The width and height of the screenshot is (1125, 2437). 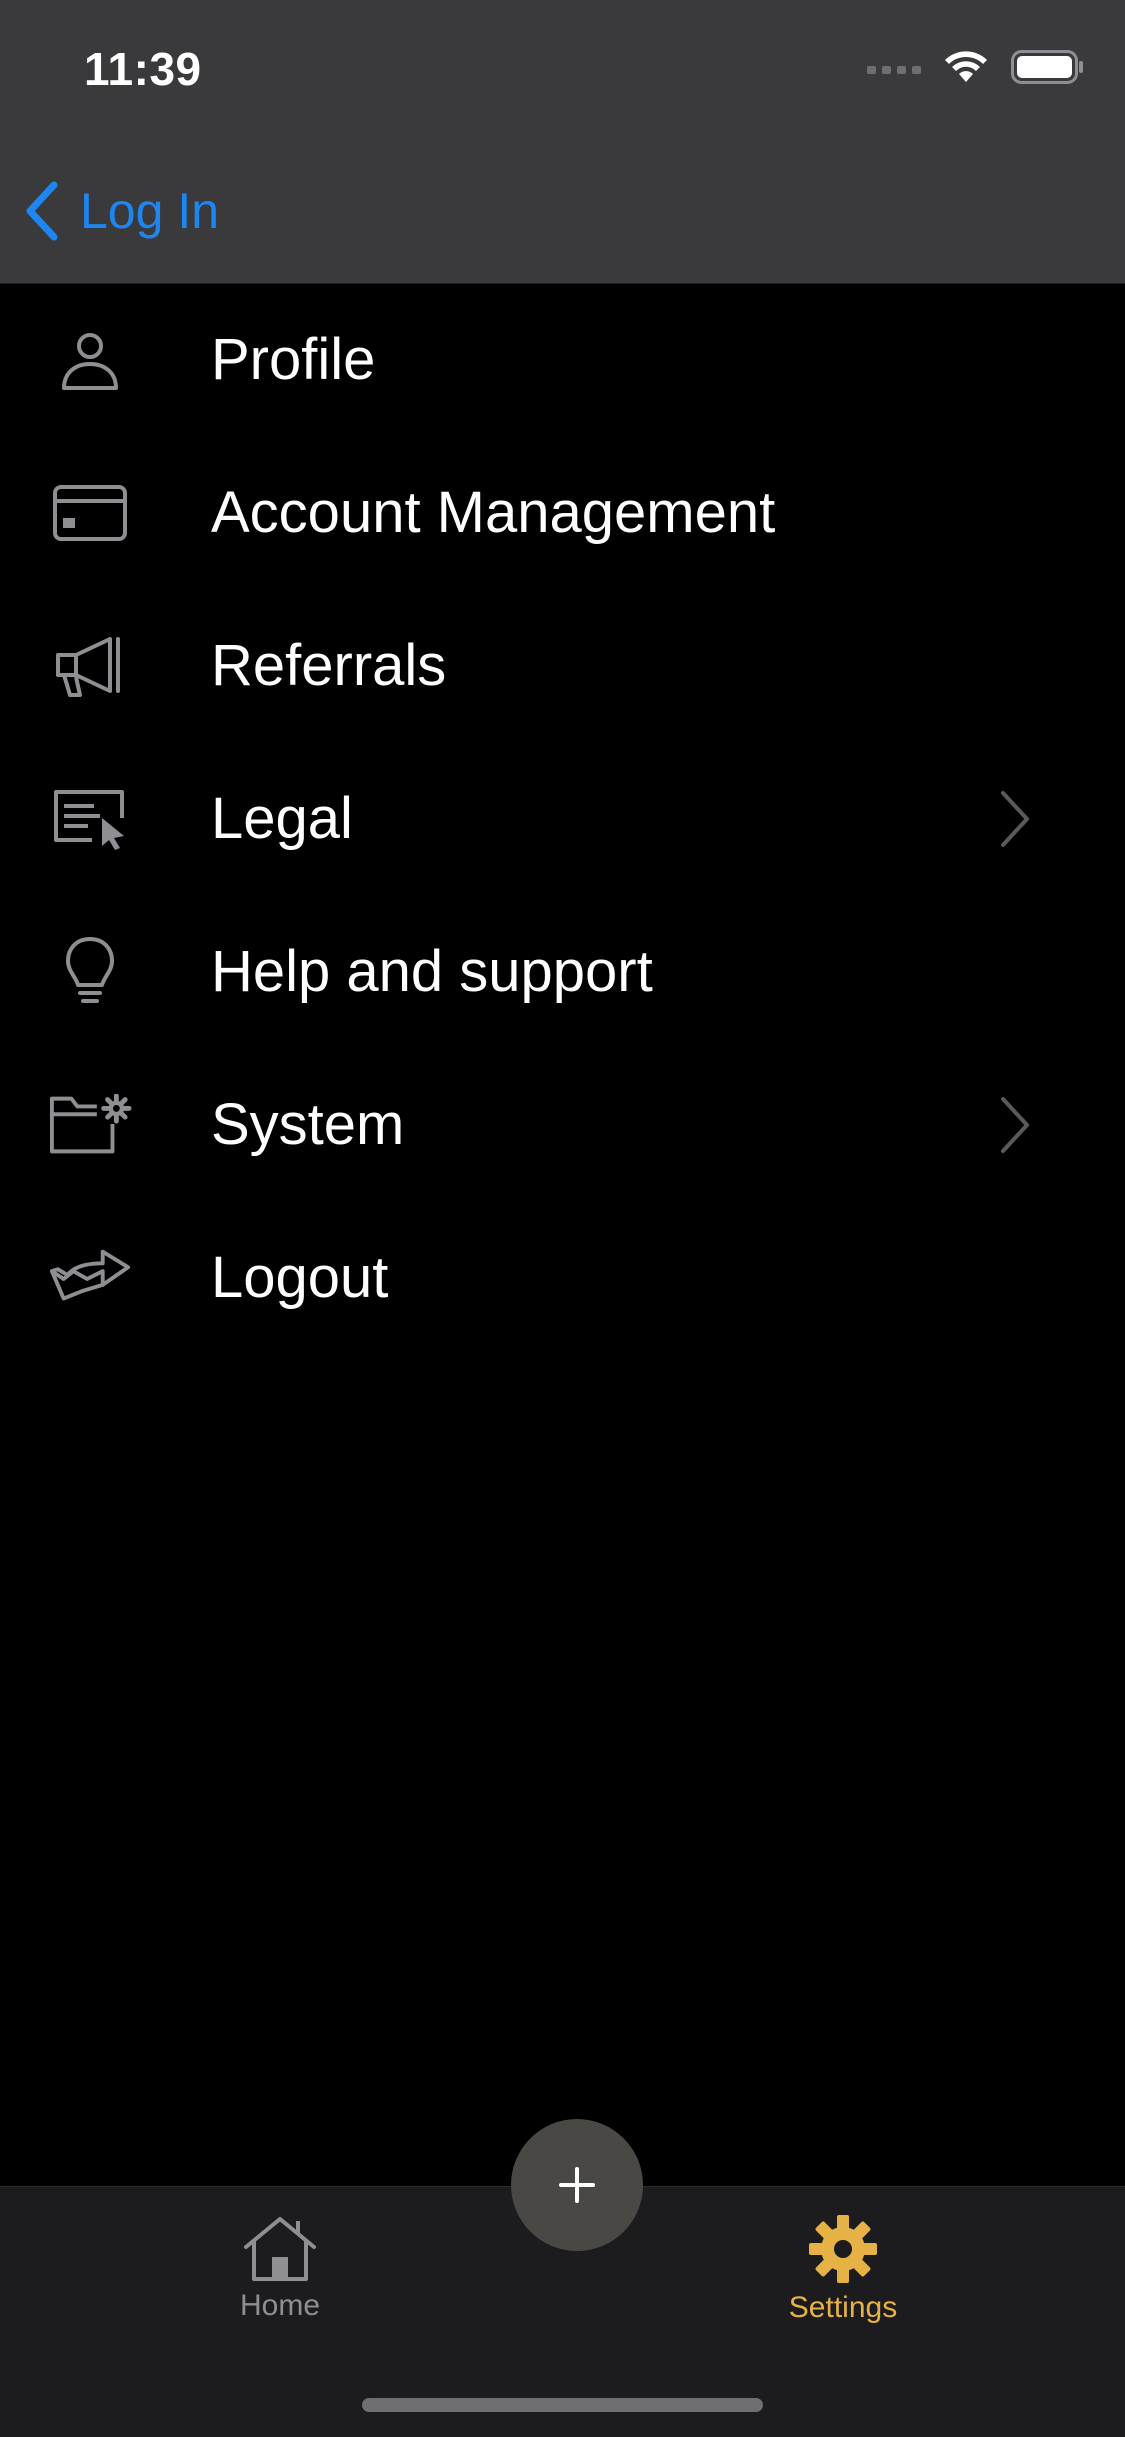 I want to click on menu-item-label: Profile, so click(x=293, y=359).